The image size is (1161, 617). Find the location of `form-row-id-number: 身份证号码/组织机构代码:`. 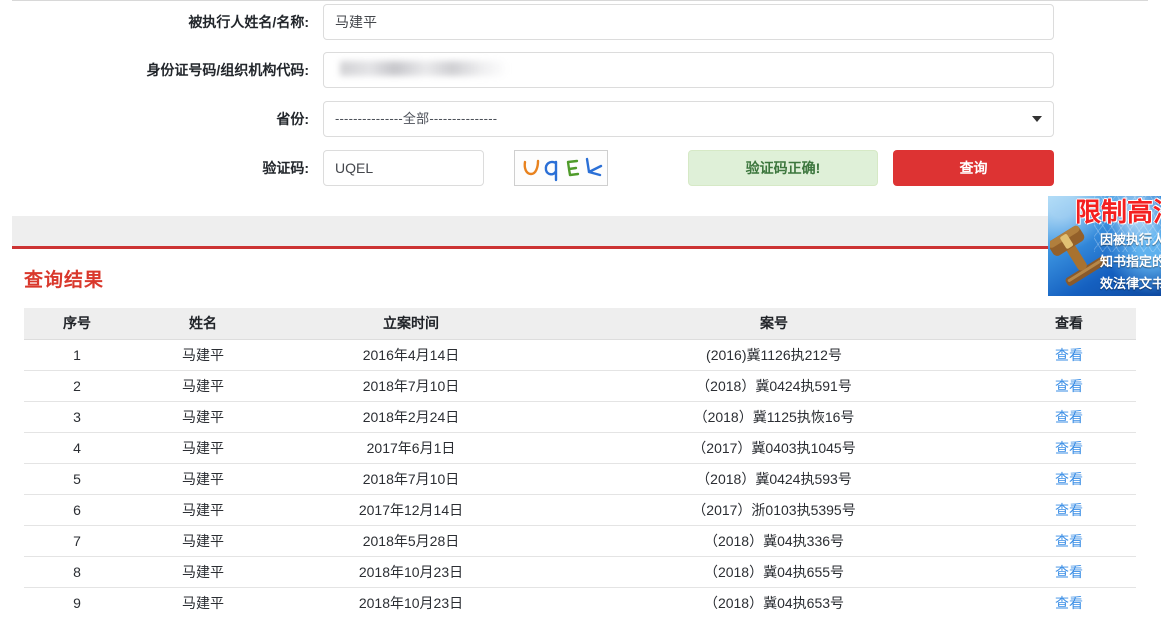

form-row-id-number: 身份证号码/组织机构代码: is located at coordinates (580, 70).